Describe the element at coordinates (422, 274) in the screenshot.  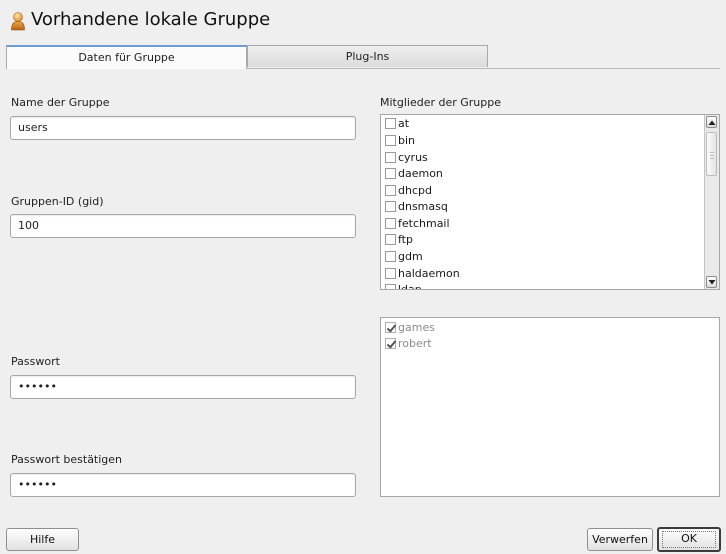
I see `list-item: haldaemon` at that location.